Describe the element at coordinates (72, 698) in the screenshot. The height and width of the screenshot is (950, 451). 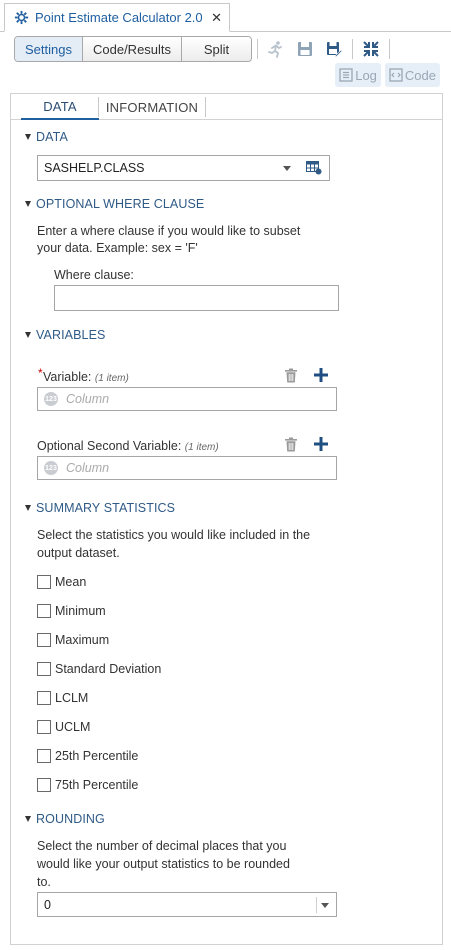
I see `checkbox-label: LCLM` at that location.